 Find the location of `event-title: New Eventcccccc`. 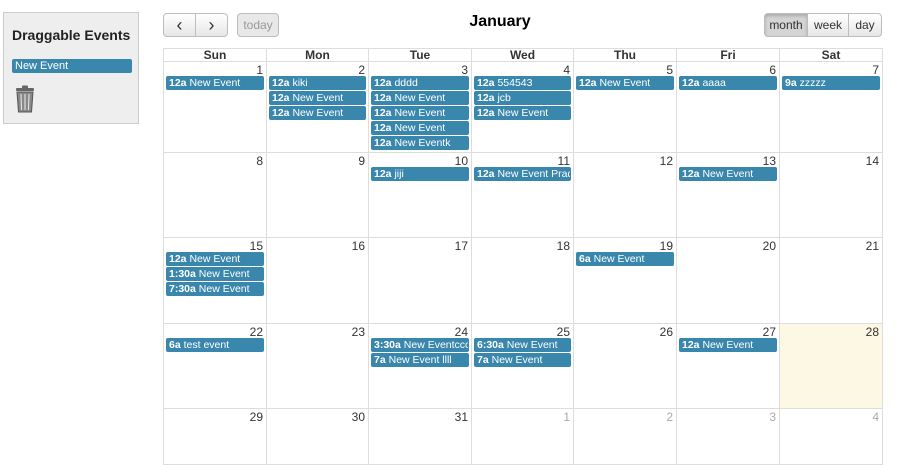

event-title: New Eventcccccc is located at coordinates (436, 345).